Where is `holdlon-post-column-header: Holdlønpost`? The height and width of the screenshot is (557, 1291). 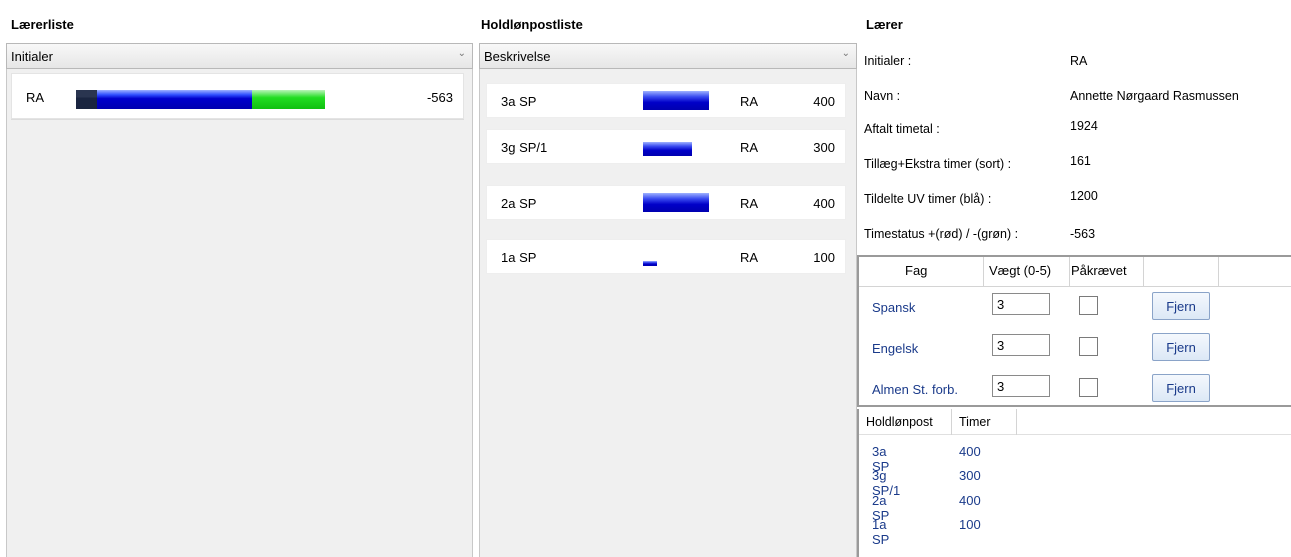 holdlon-post-column-header: Holdlønpost is located at coordinates (899, 422).